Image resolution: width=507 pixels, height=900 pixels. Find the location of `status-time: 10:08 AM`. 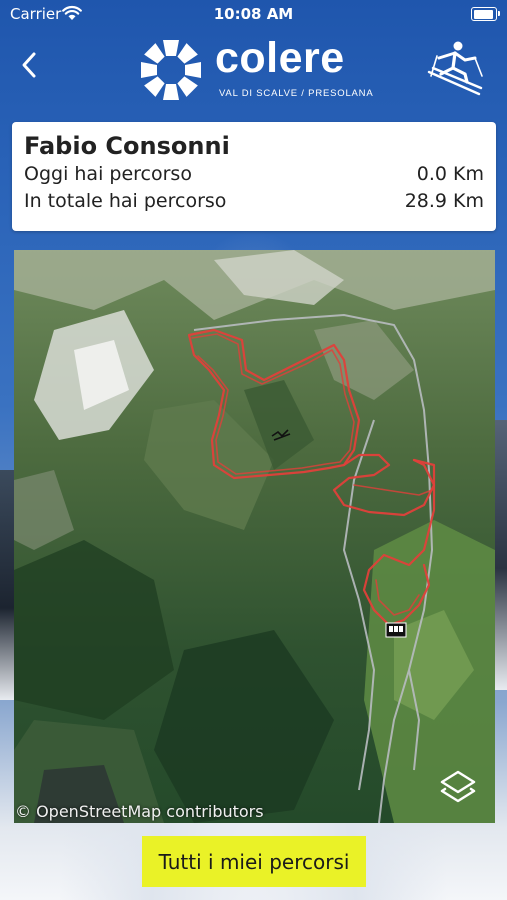

status-time: 10:08 AM is located at coordinates (253, 14).